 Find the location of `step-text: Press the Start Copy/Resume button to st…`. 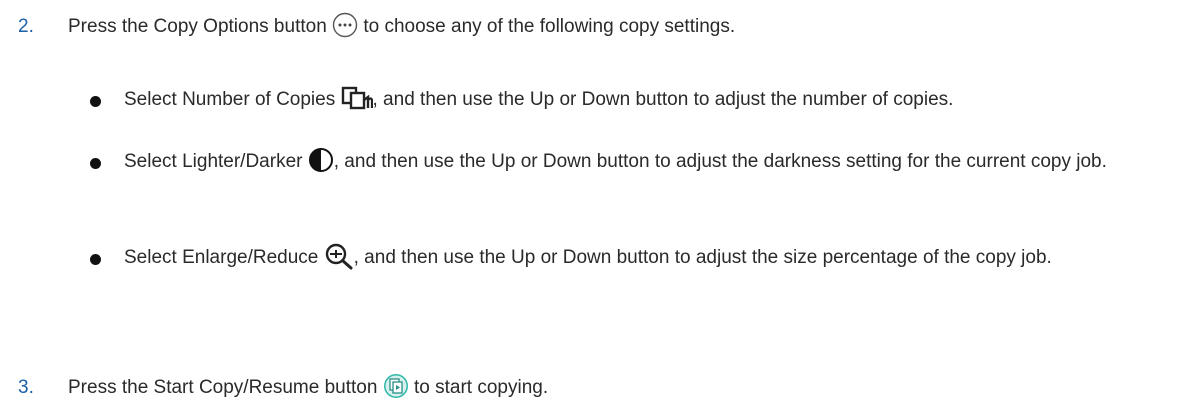

step-text: Press the Start Copy/Resume button to st… is located at coordinates (308, 388).